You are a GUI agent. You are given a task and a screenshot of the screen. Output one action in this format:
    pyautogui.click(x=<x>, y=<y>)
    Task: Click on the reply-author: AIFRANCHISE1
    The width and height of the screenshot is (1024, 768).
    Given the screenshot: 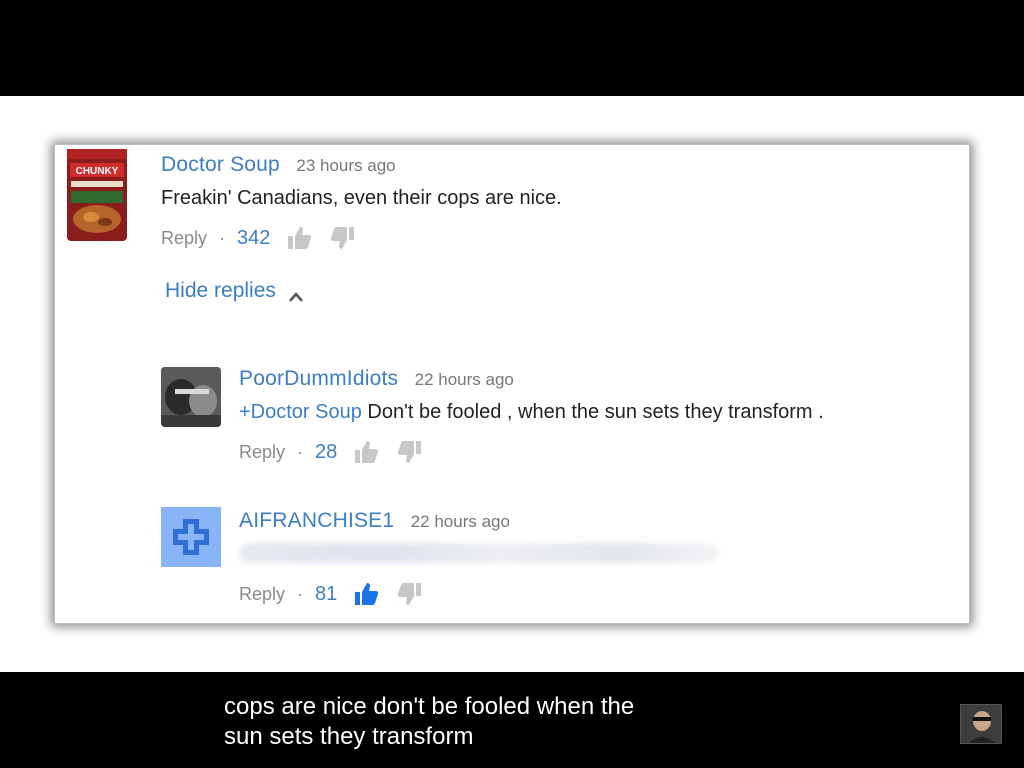 What is the action you would take?
    pyautogui.click(x=316, y=520)
    